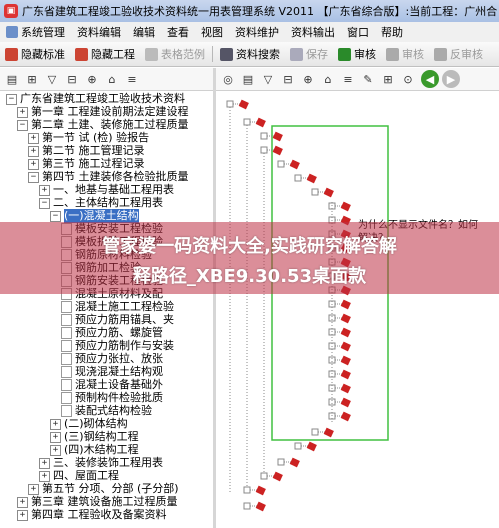  I want to click on check-icon, so click(344, 54).